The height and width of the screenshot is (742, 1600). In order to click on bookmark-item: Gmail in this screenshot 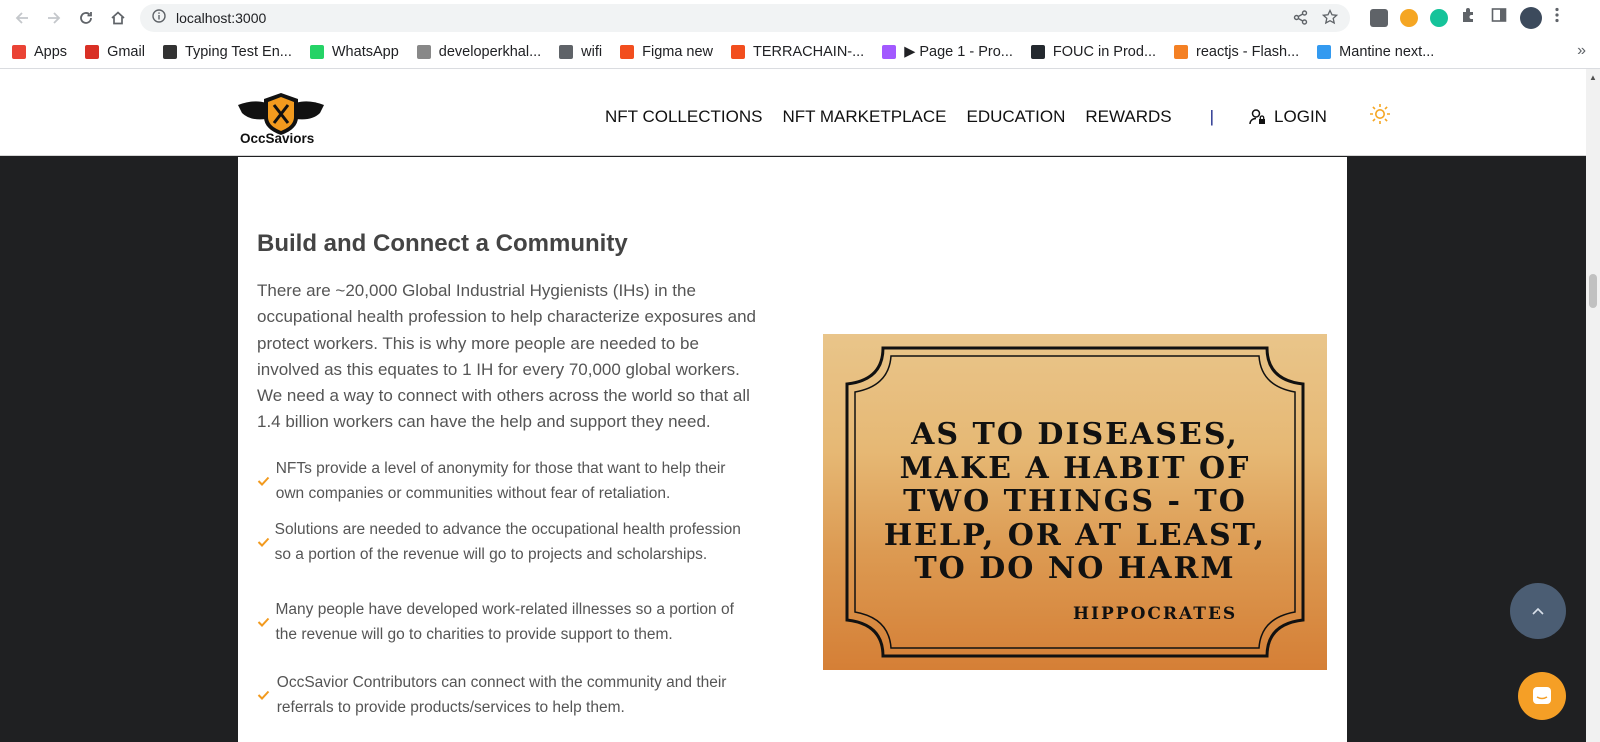, I will do `click(115, 52)`.